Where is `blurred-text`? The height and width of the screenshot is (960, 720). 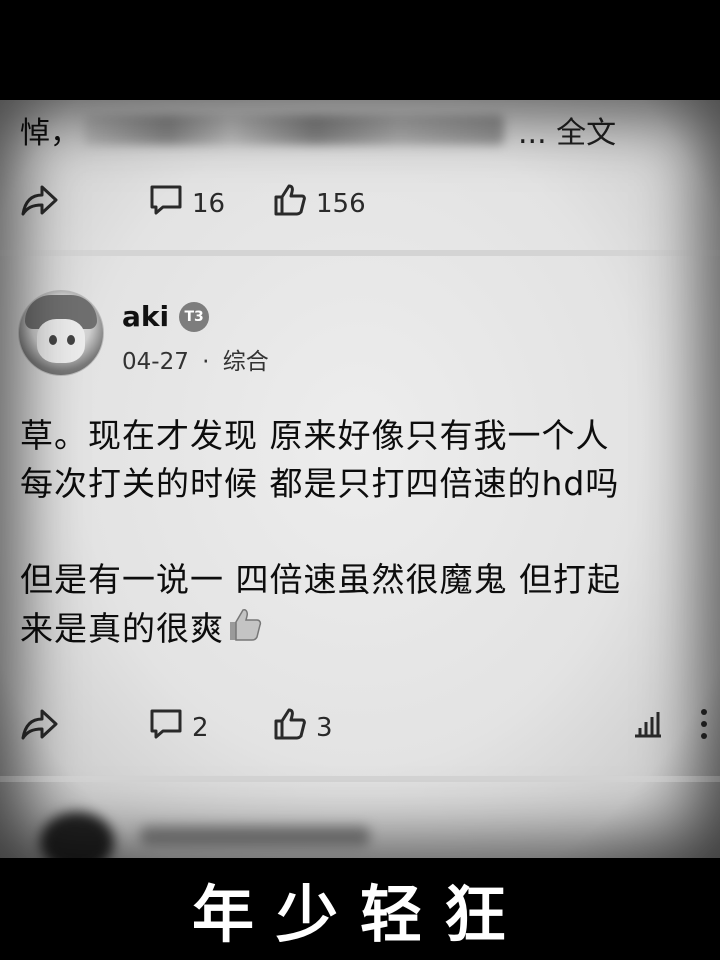
blurred-text is located at coordinates (294, 130).